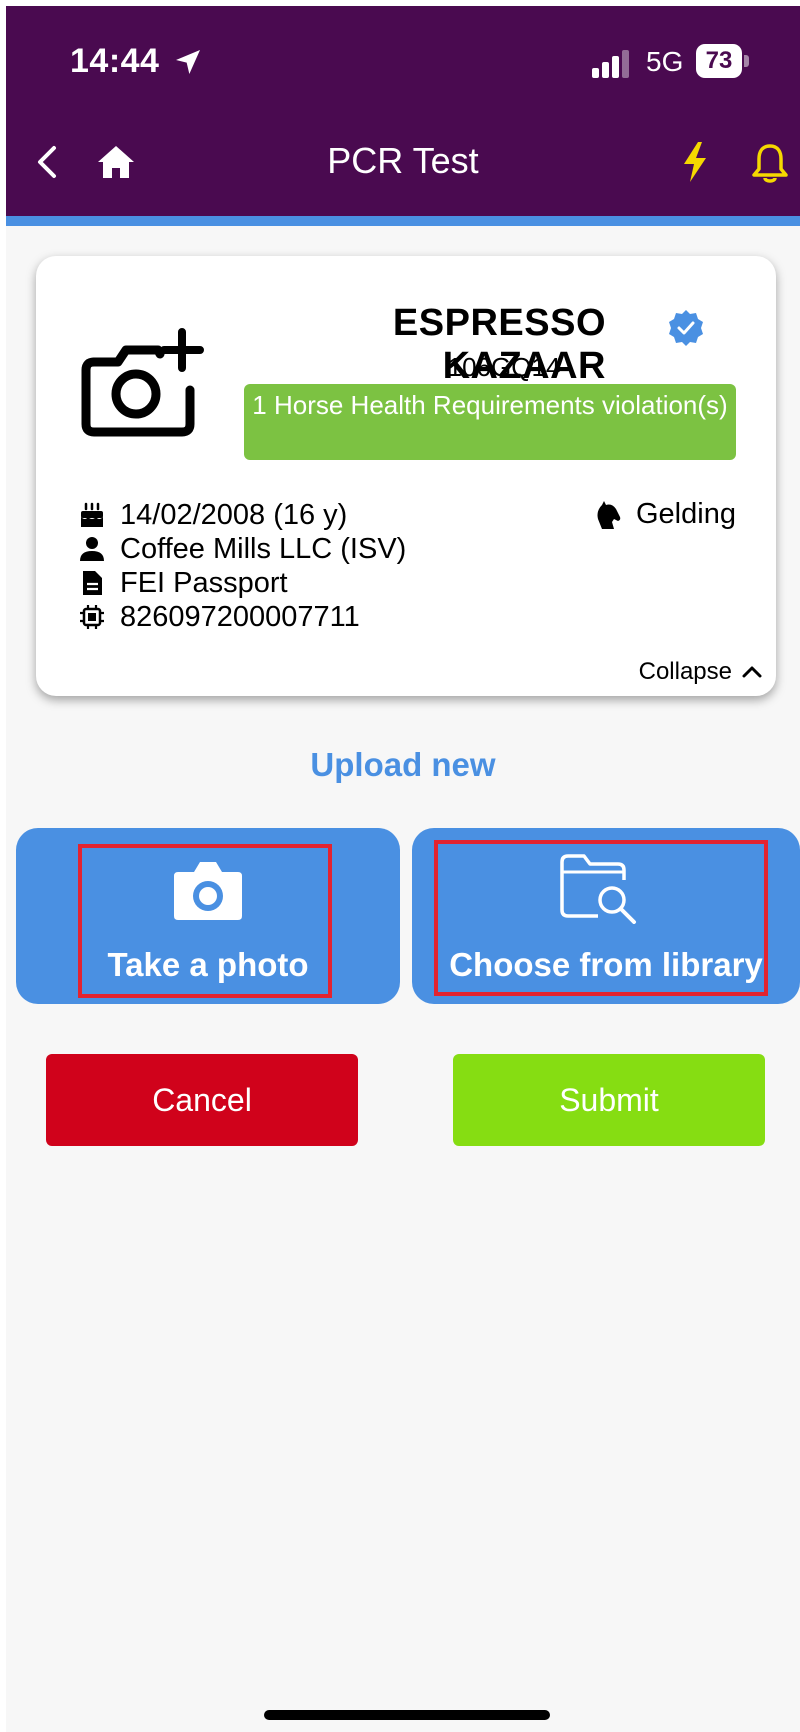 The height and width of the screenshot is (1732, 800). What do you see at coordinates (188, 62) in the screenshot?
I see `location-arrow-icon` at bounding box center [188, 62].